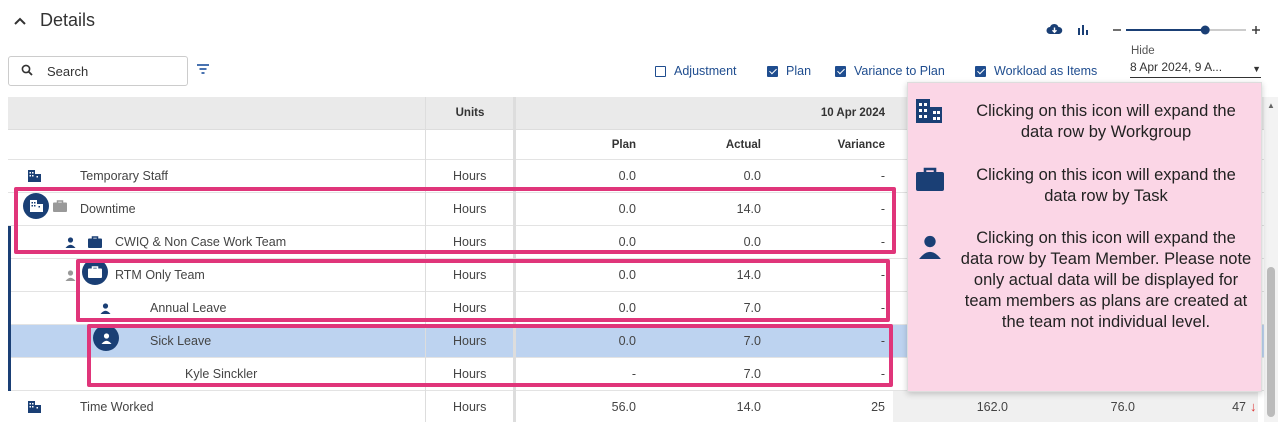  I want to click on highlight-box-task, so click(483, 290).